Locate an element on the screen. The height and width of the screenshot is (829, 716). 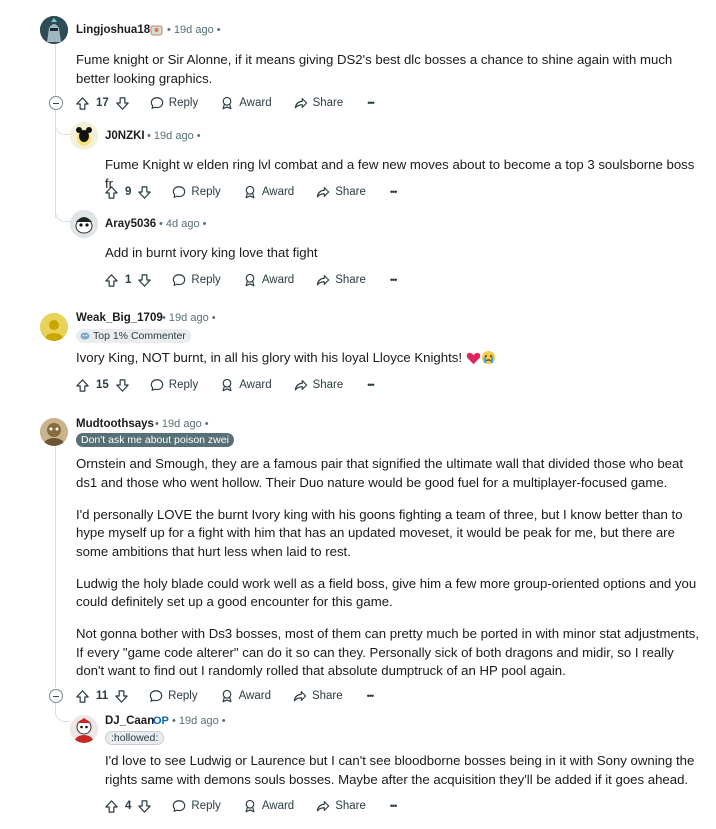
comment-author: Mudtoothsays is located at coordinates (115, 424).